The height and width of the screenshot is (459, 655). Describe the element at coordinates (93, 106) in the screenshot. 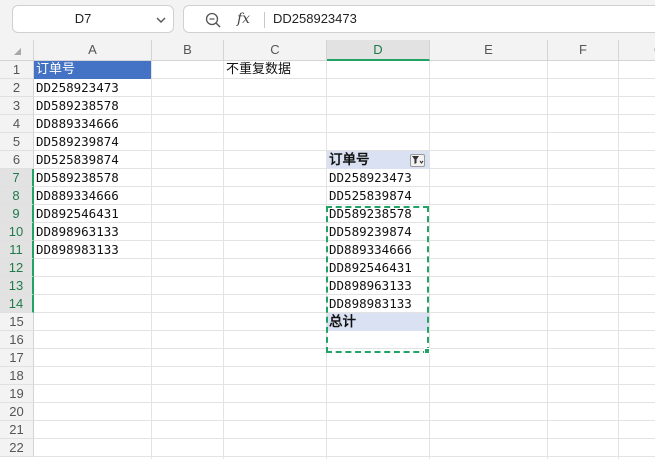

I see `cell-a3: DD589238578` at that location.